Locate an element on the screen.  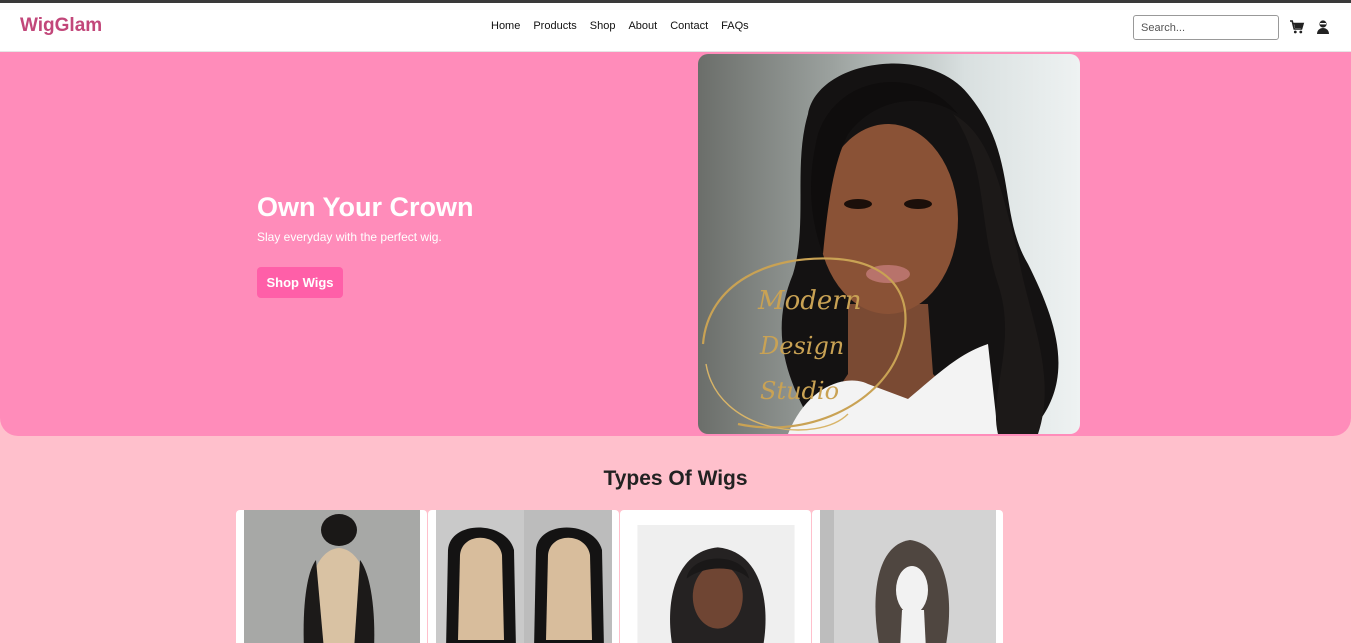
types-of-wigs-title: Types Of Wigs is located at coordinates (675, 478).